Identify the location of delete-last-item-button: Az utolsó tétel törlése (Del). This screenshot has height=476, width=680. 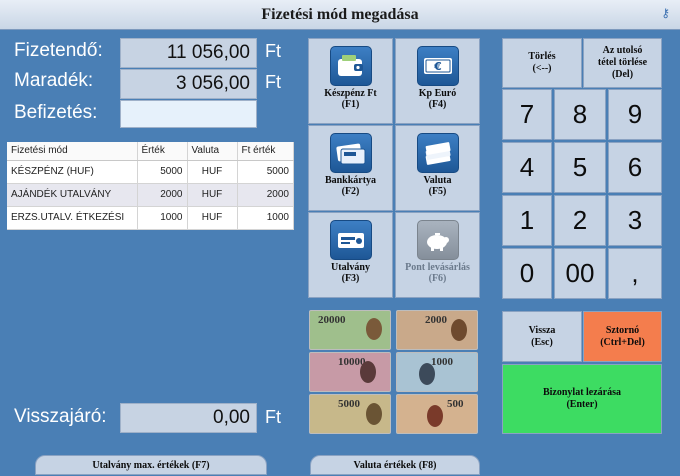
(622, 63).